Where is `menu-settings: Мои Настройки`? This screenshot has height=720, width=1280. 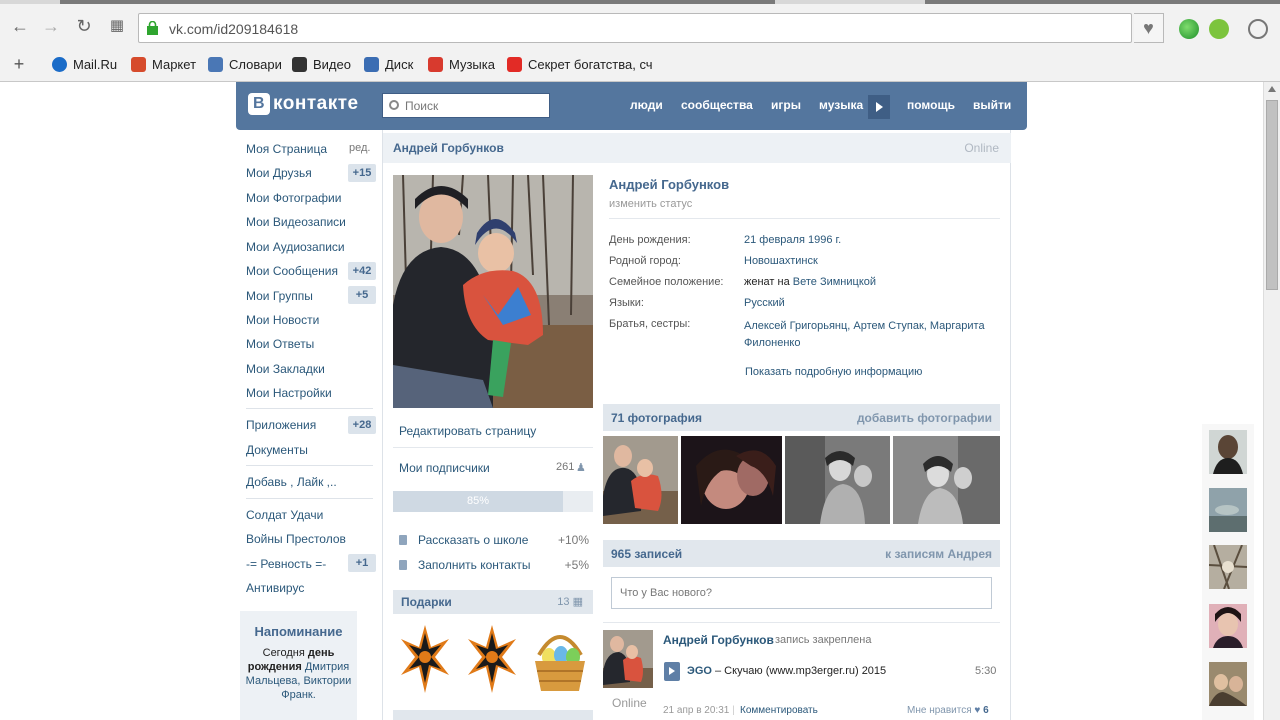 menu-settings: Мои Настройки is located at coordinates (289, 393).